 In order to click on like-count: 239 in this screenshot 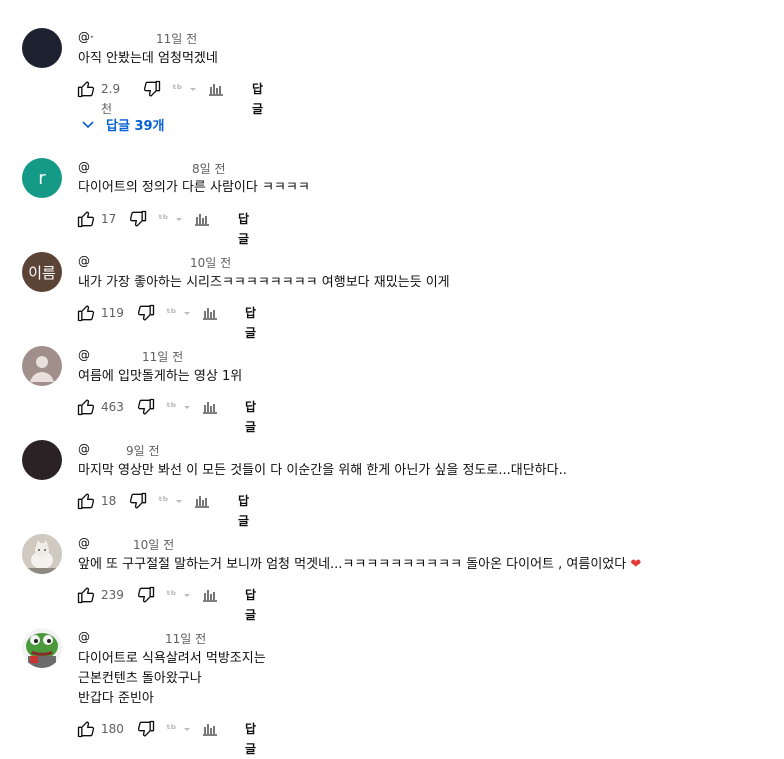, I will do `click(112, 595)`.